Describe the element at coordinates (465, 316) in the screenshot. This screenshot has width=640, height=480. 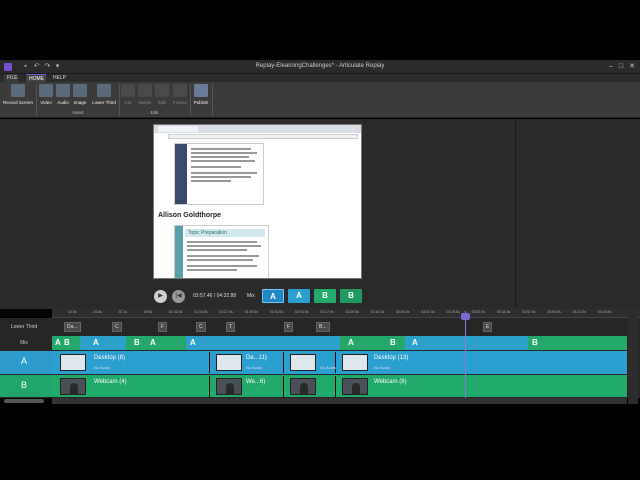
I see `playhead-handle` at that location.